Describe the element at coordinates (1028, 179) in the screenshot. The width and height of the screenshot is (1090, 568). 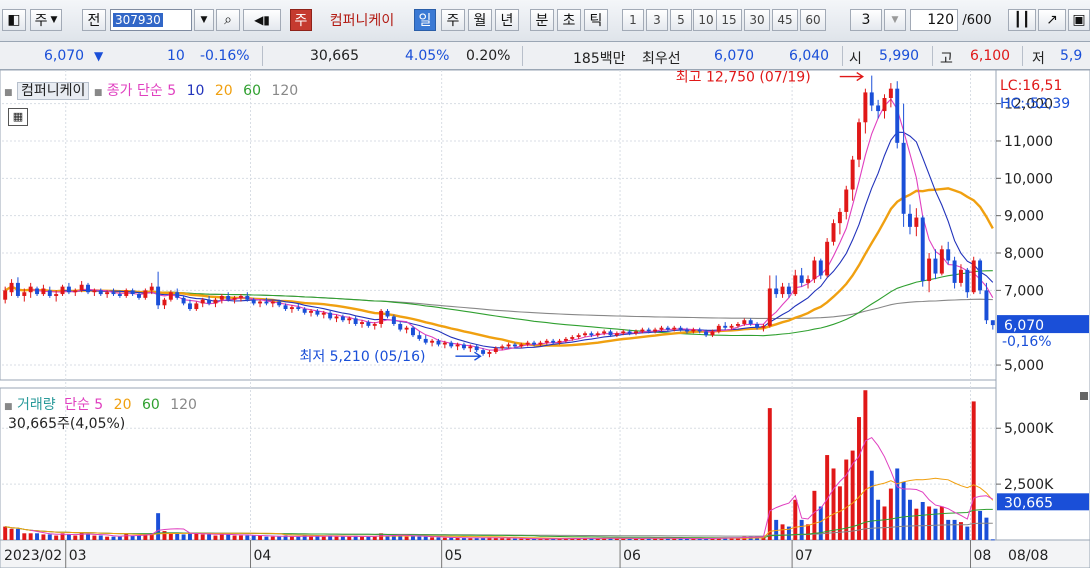
I see `price-tick-label: 10,000` at that location.